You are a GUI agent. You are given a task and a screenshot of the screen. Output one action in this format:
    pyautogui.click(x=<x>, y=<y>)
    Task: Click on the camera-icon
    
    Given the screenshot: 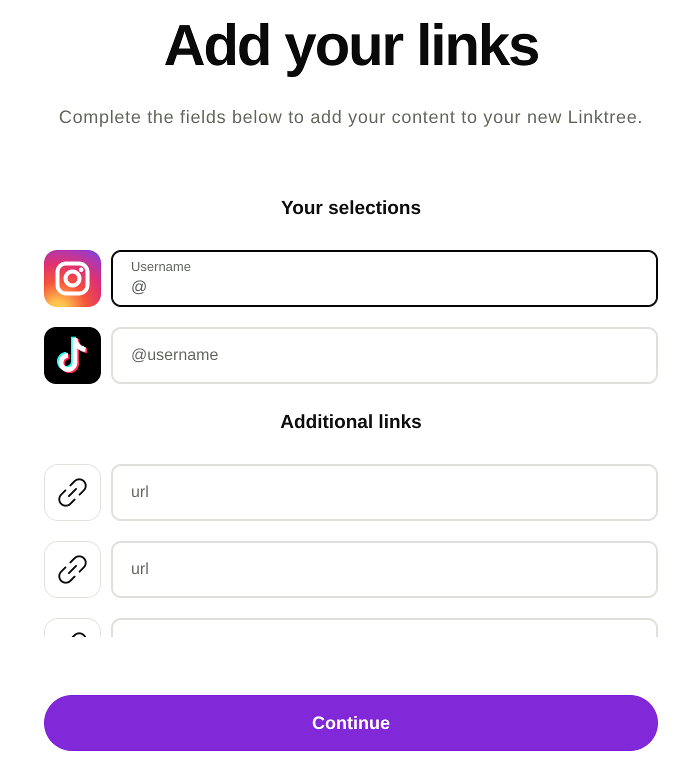 What is the action you would take?
    pyautogui.click(x=72, y=278)
    